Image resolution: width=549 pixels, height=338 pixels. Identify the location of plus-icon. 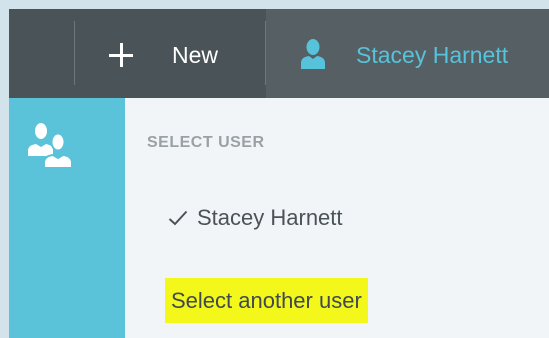
(121, 55).